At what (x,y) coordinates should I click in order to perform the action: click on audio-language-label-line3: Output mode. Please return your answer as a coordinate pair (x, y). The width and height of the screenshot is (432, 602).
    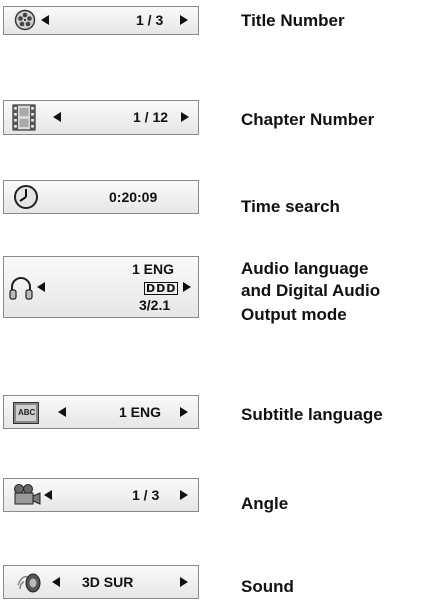
    Looking at the image, I should click on (294, 314).